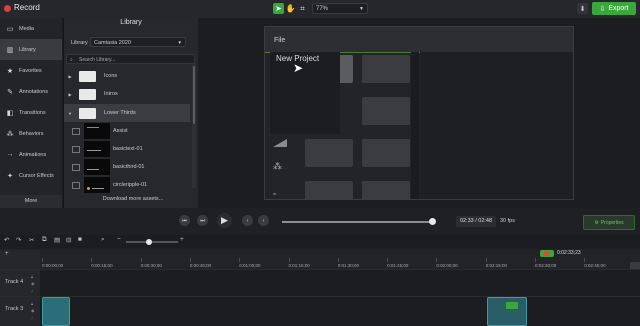 This screenshot has height=326, width=640. What do you see at coordinates (609, 222) in the screenshot?
I see `properties-button: ⚙ Properties` at bounding box center [609, 222].